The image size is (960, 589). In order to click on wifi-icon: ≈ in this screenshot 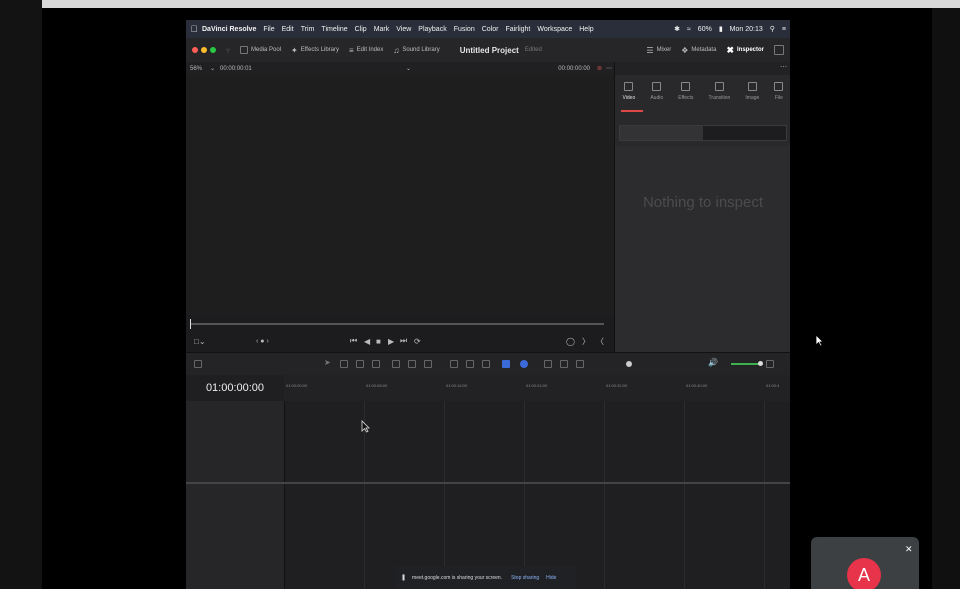, I will do `click(689, 29)`.